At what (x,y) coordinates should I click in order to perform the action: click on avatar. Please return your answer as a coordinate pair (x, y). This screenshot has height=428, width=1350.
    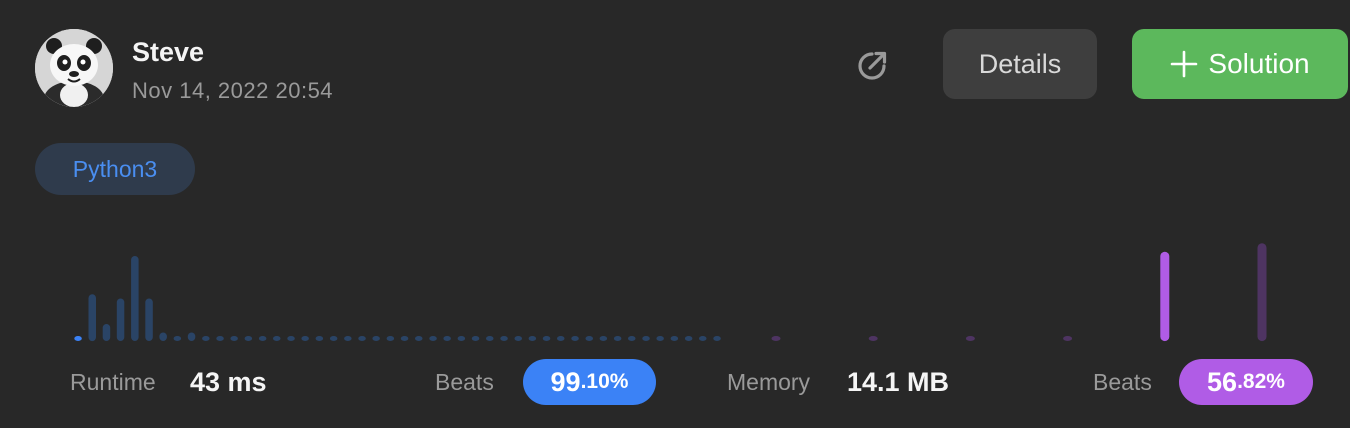
    Looking at the image, I should click on (74, 68).